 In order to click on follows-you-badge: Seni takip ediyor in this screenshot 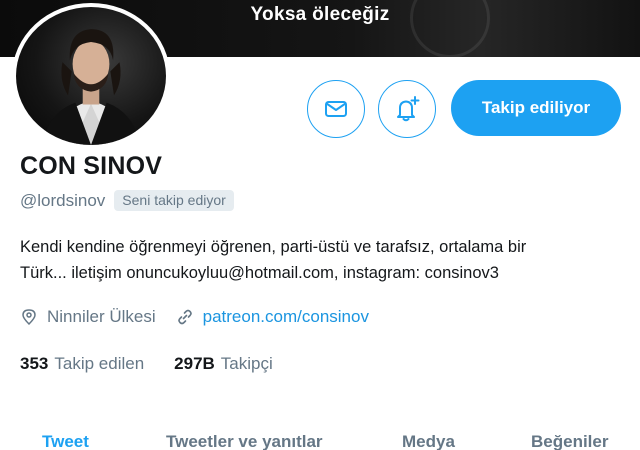, I will do `click(174, 200)`.